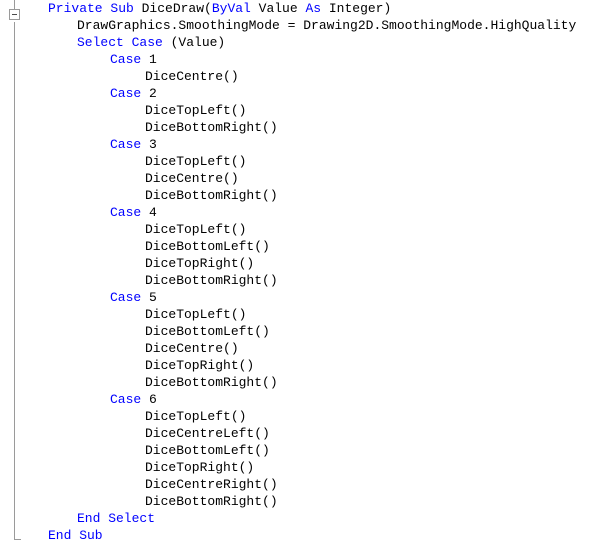 This screenshot has width=595, height=552. Describe the element at coordinates (235, 8) in the screenshot. I see `code-keyword: ByVal` at that location.